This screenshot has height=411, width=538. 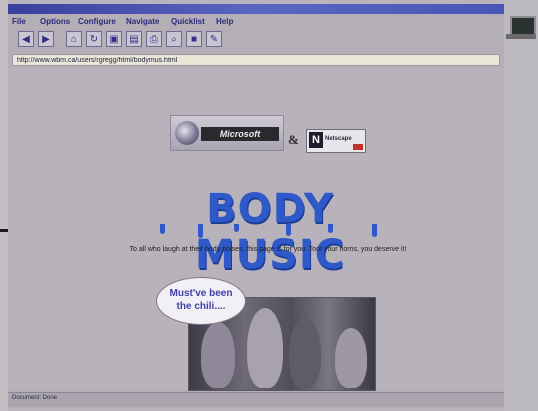 What do you see at coordinates (214, 39) in the screenshot?
I see `edit-icon: ✎` at bounding box center [214, 39].